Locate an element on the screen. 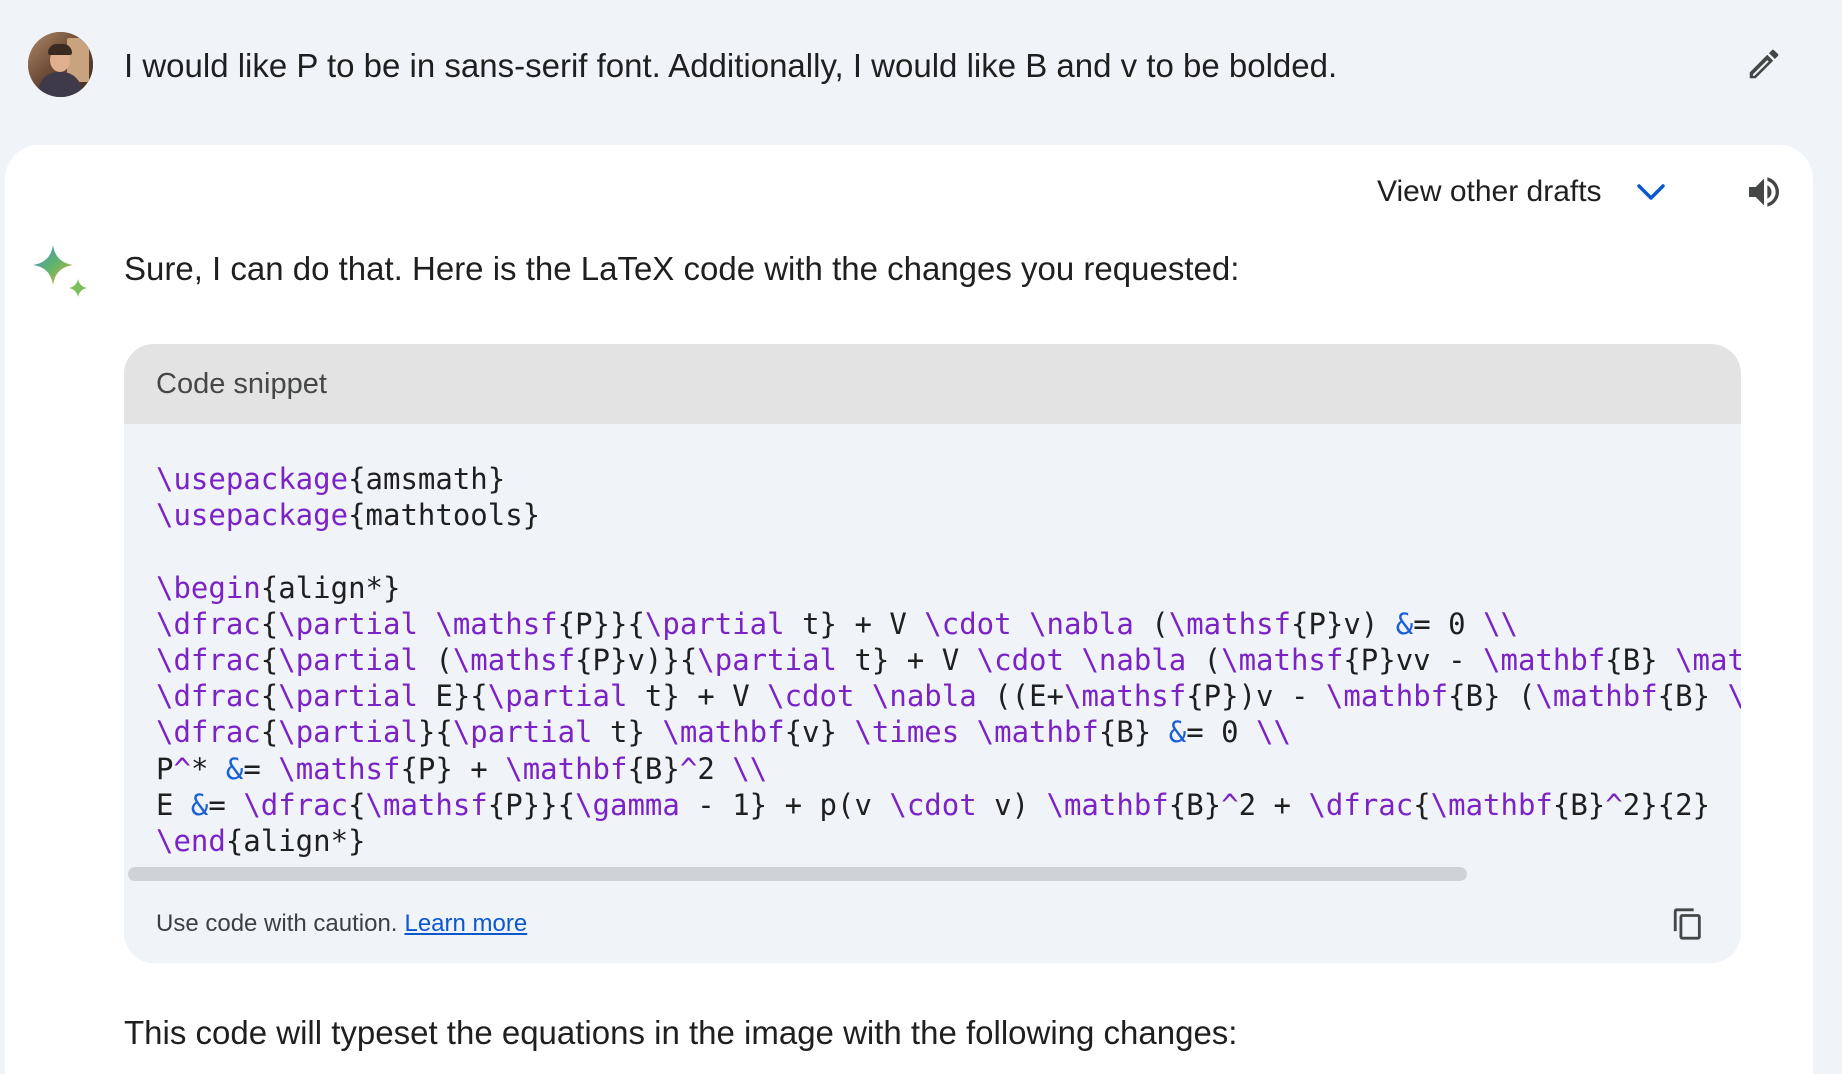 The height and width of the screenshot is (1074, 1842). edit-prompt-button is located at coordinates (1764, 64).